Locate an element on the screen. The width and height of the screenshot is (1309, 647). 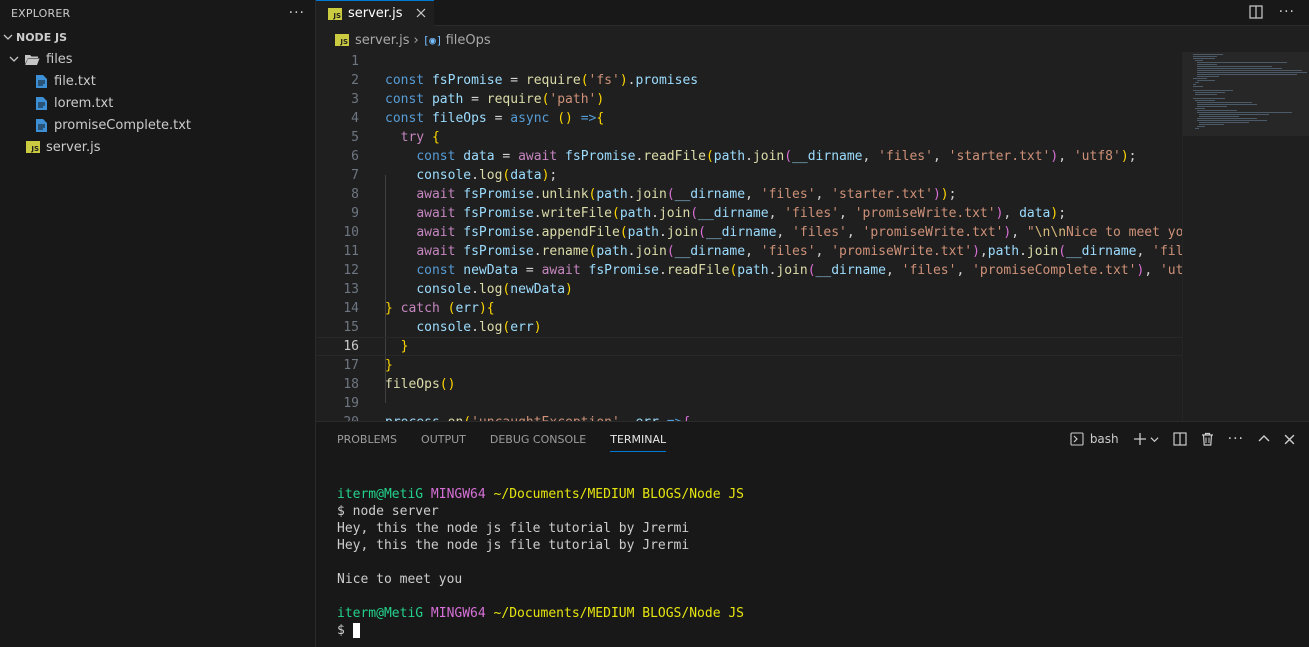
tab-label: server.js is located at coordinates (375, 13).